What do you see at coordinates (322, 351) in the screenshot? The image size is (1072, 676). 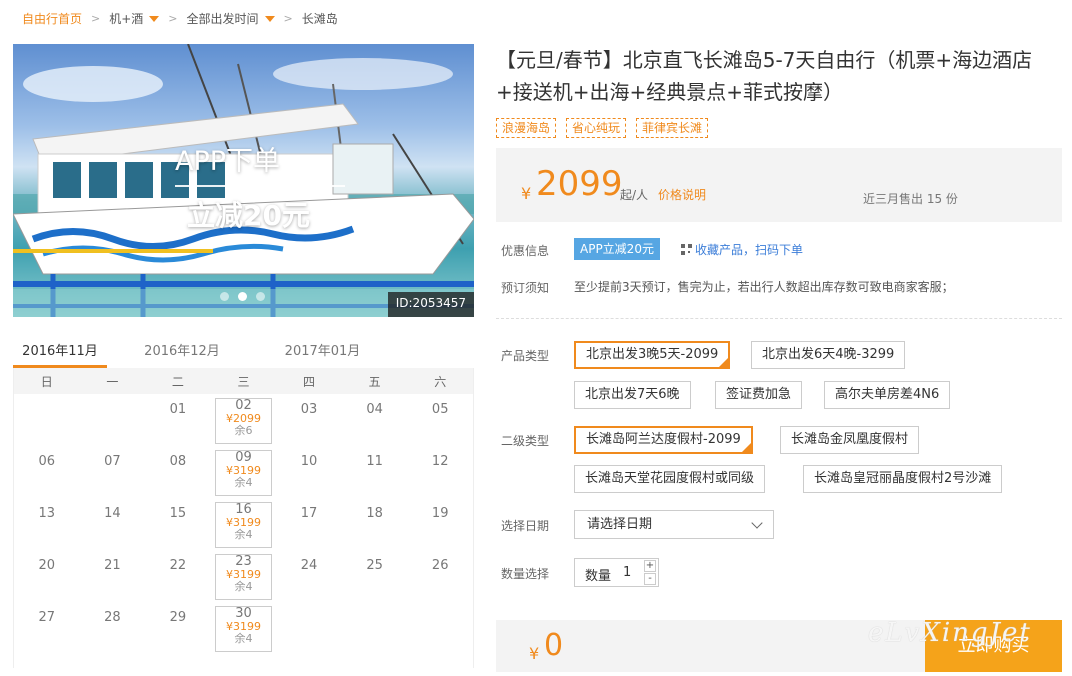 I see `tab-month-jan: 2017年01月` at bounding box center [322, 351].